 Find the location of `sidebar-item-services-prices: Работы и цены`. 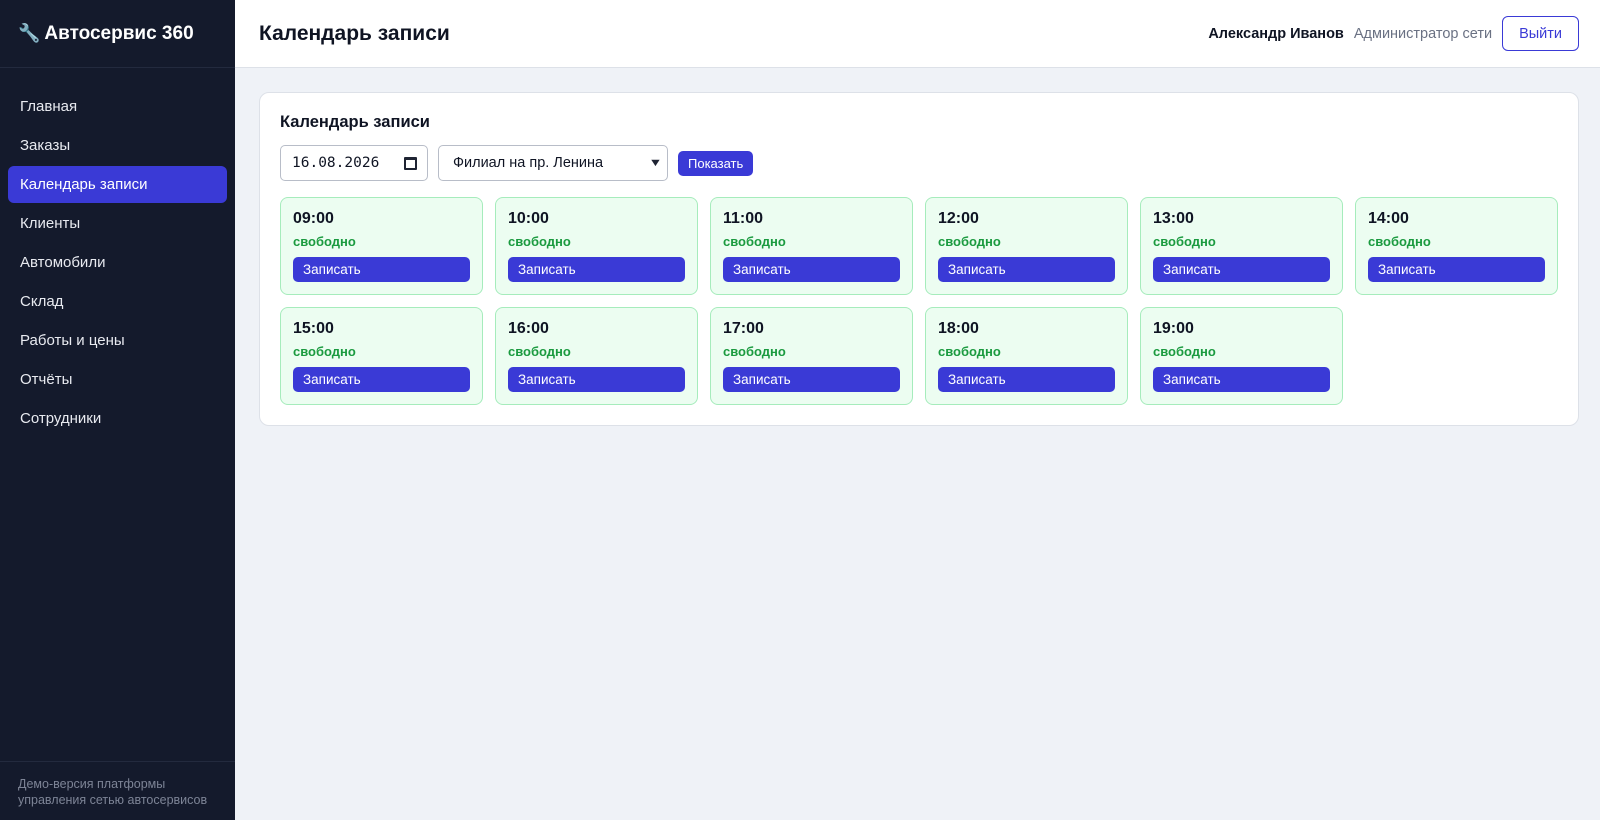

sidebar-item-services-prices: Работы и цены is located at coordinates (117, 340).